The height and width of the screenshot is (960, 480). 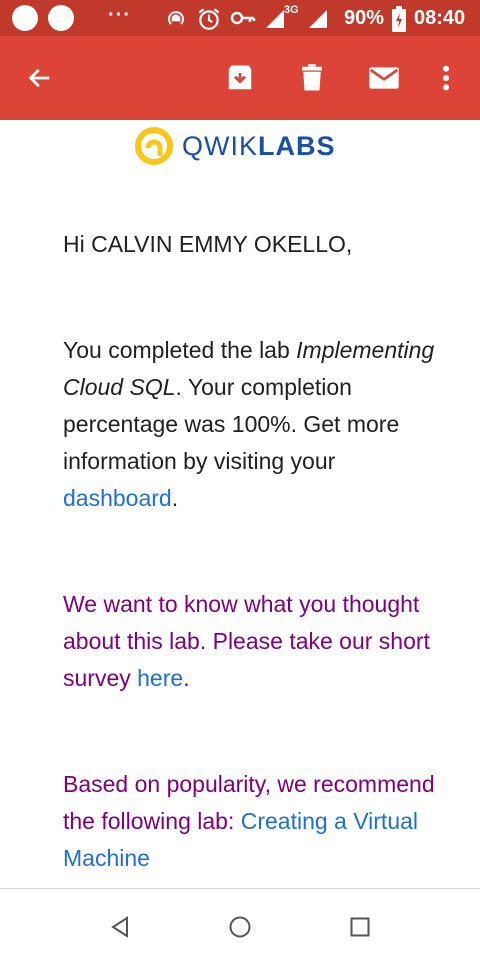 What do you see at coordinates (297, 145) in the screenshot?
I see `logo-text-bold: LABS` at bounding box center [297, 145].